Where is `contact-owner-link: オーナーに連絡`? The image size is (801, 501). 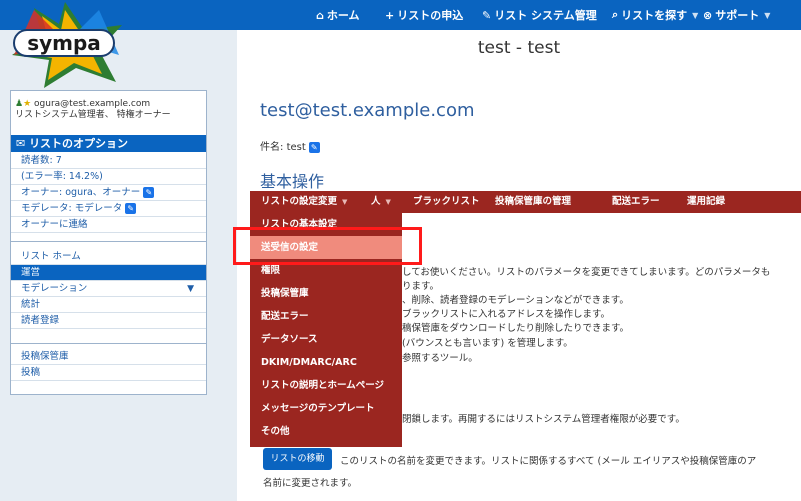 contact-owner-link: オーナーに連絡 is located at coordinates (108, 225).